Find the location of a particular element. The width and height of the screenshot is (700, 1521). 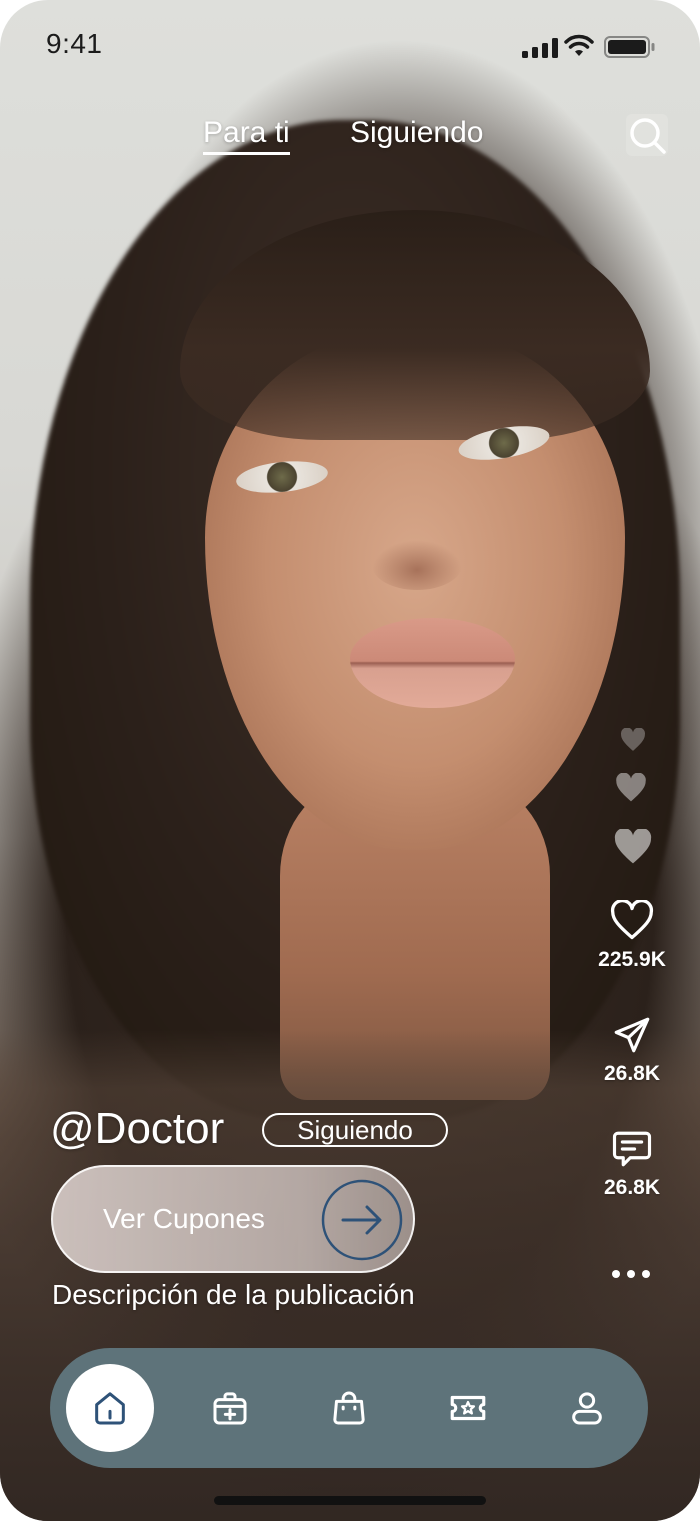

user-handle: @Doctor is located at coordinates (137, 1129).